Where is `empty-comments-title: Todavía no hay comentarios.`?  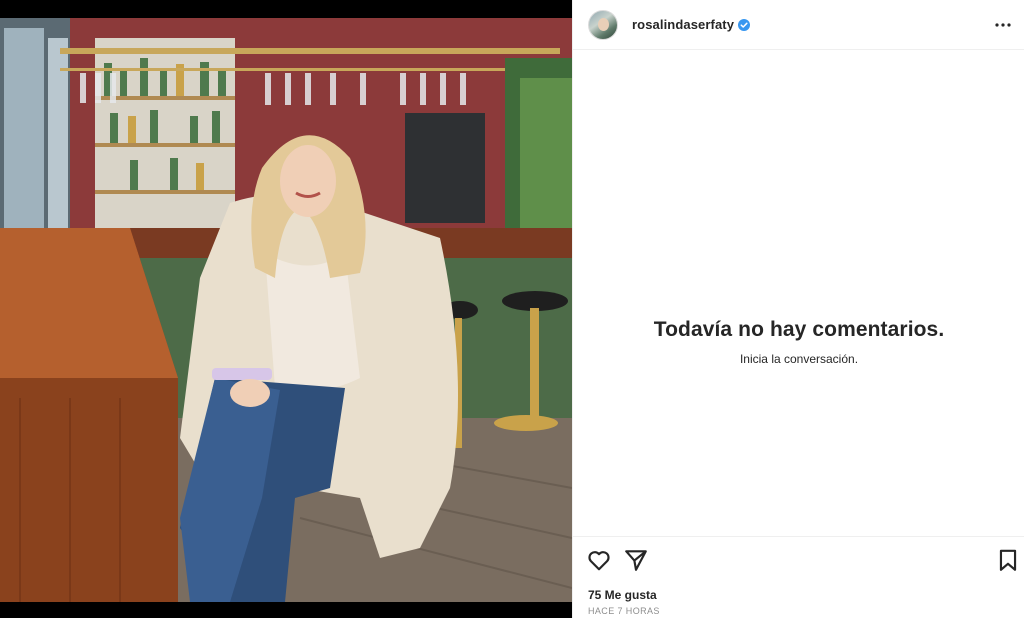 empty-comments-title: Todavía no hay comentarios. is located at coordinates (799, 329).